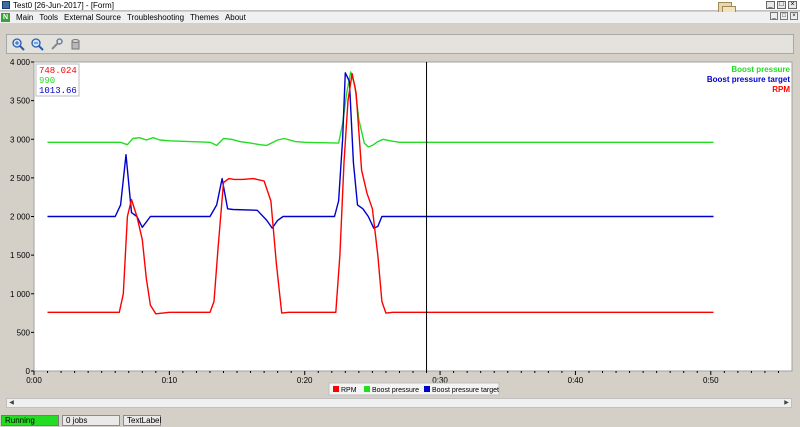 The width and height of the screenshot is (800, 427). I want to click on y-tick-label: 500, so click(24, 332).